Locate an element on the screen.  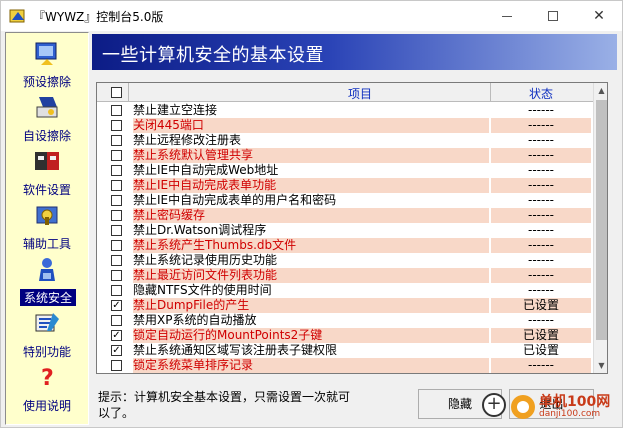
sidebar-item-label: 系统安全 is located at coordinates (48, 297).